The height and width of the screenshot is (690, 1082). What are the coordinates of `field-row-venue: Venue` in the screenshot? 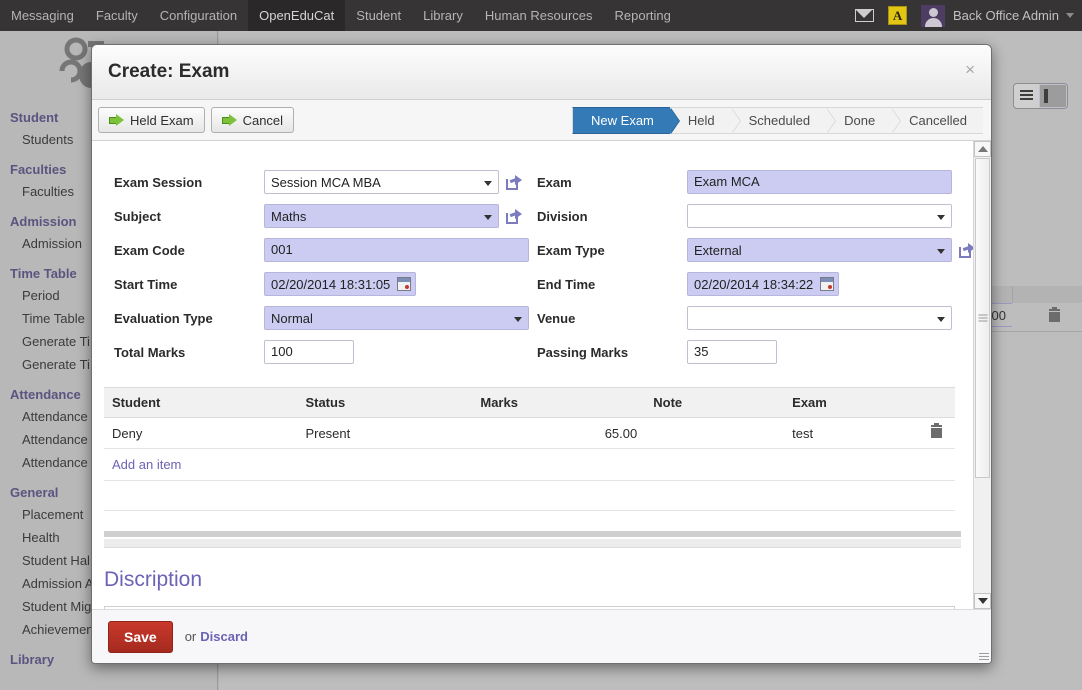 It's located at (755, 318).